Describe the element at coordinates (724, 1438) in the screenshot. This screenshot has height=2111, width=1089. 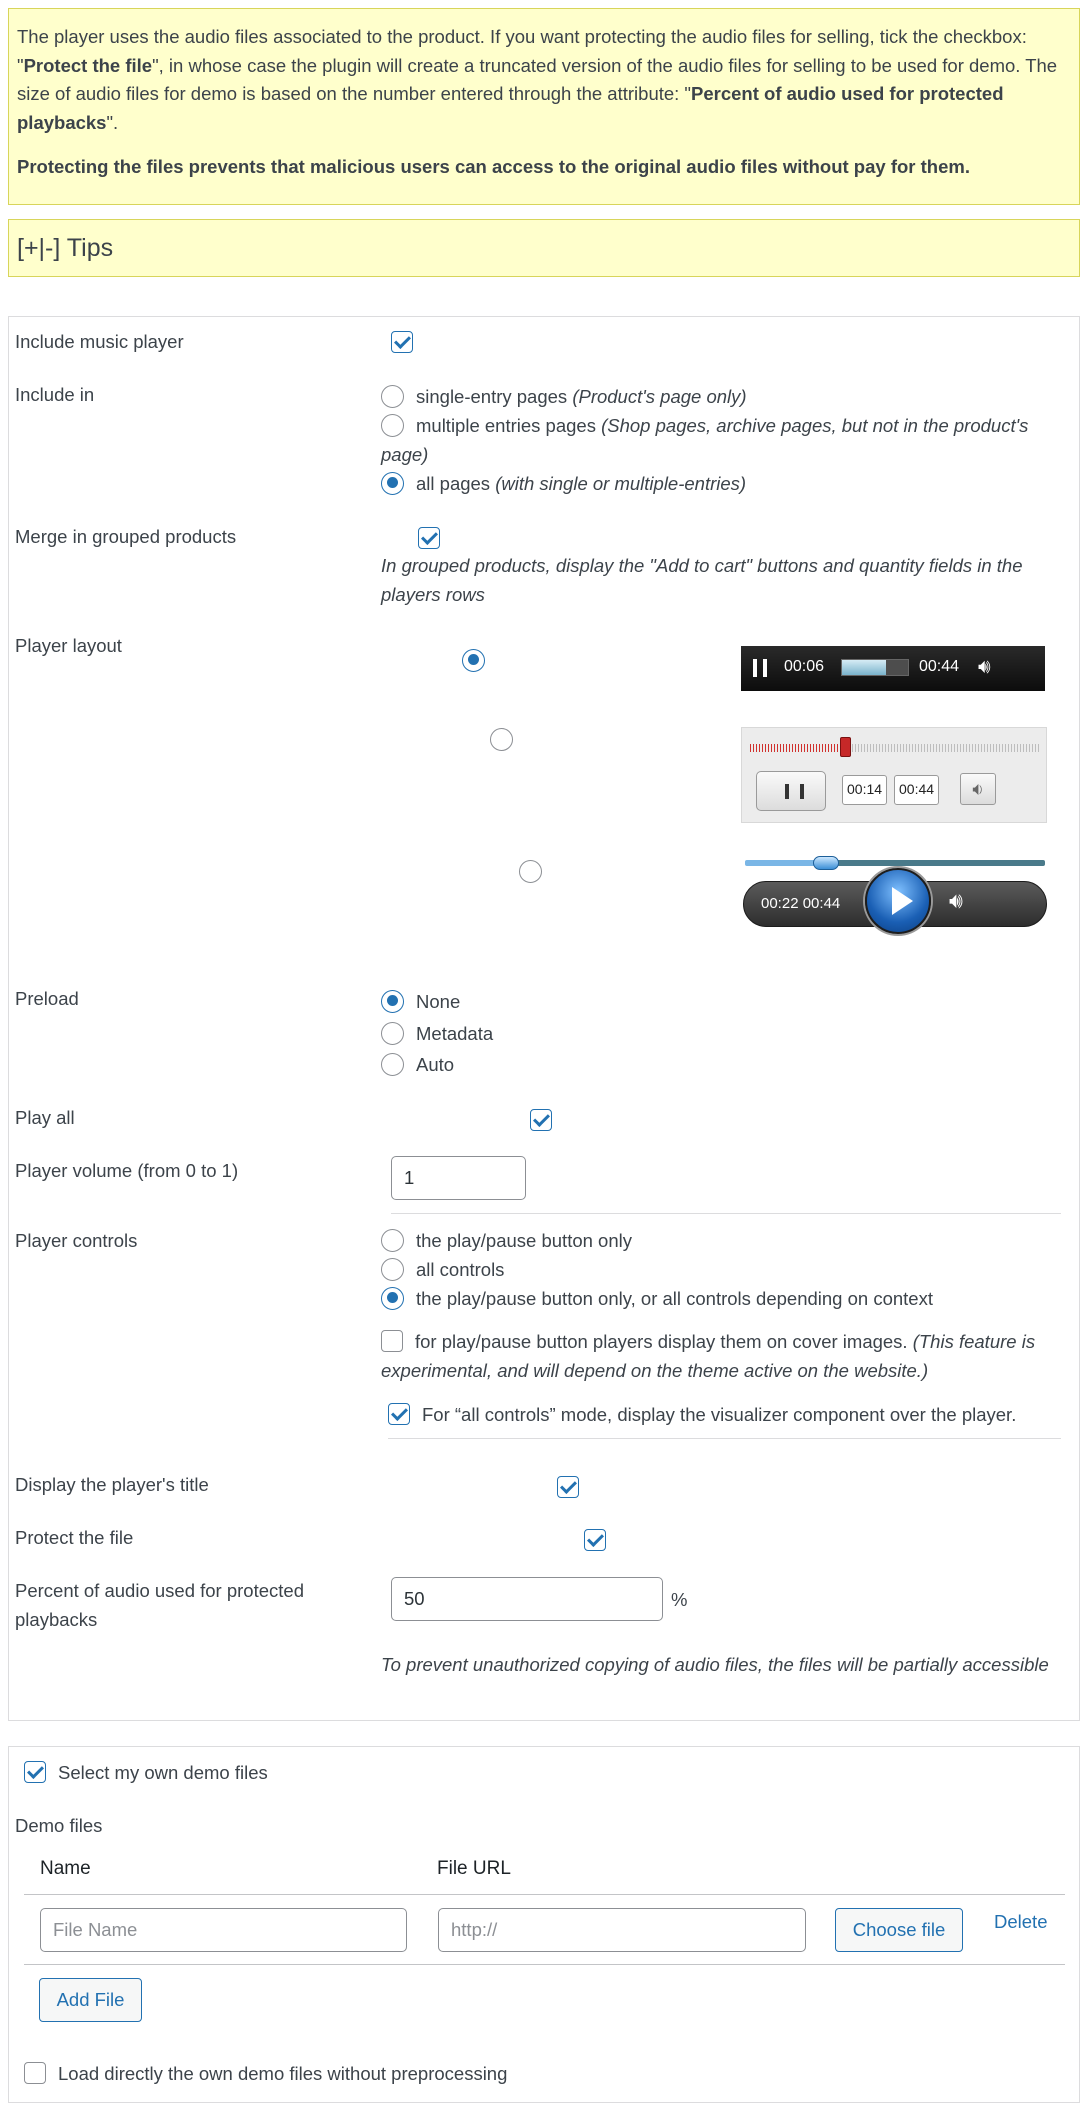
I see `controls-bottom-divider` at that location.